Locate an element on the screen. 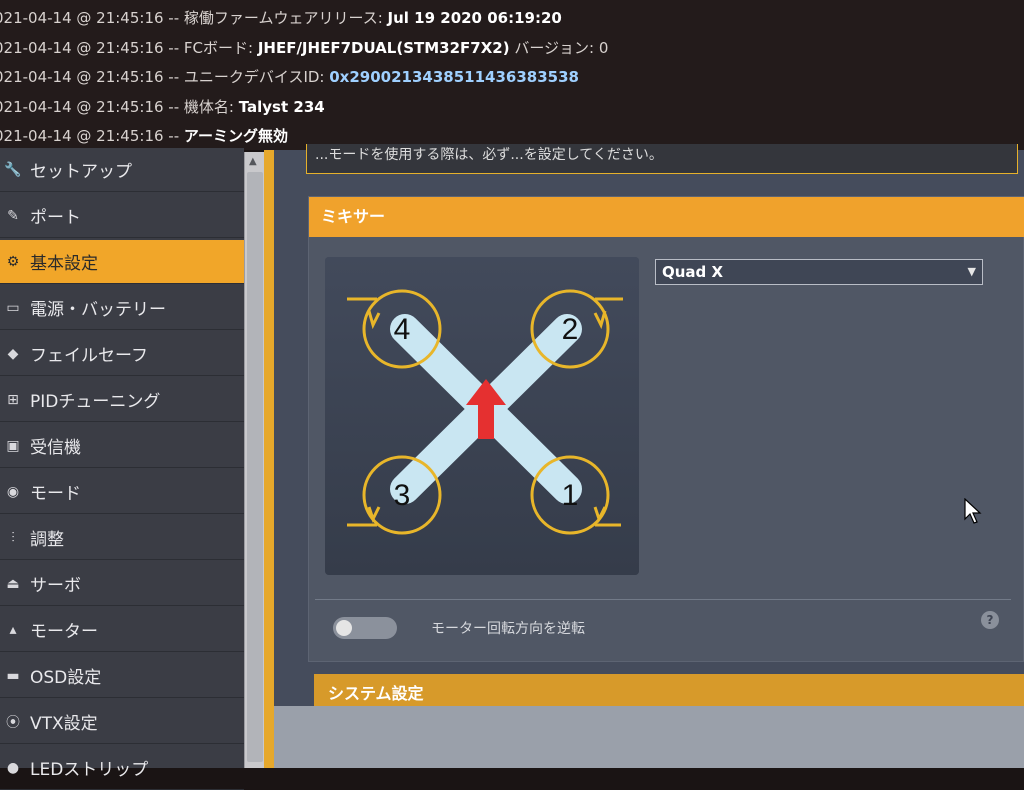 The width and height of the screenshot is (1024, 790). sidebar-item-0: 🔧 セットアップ is located at coordinates (122, 170).